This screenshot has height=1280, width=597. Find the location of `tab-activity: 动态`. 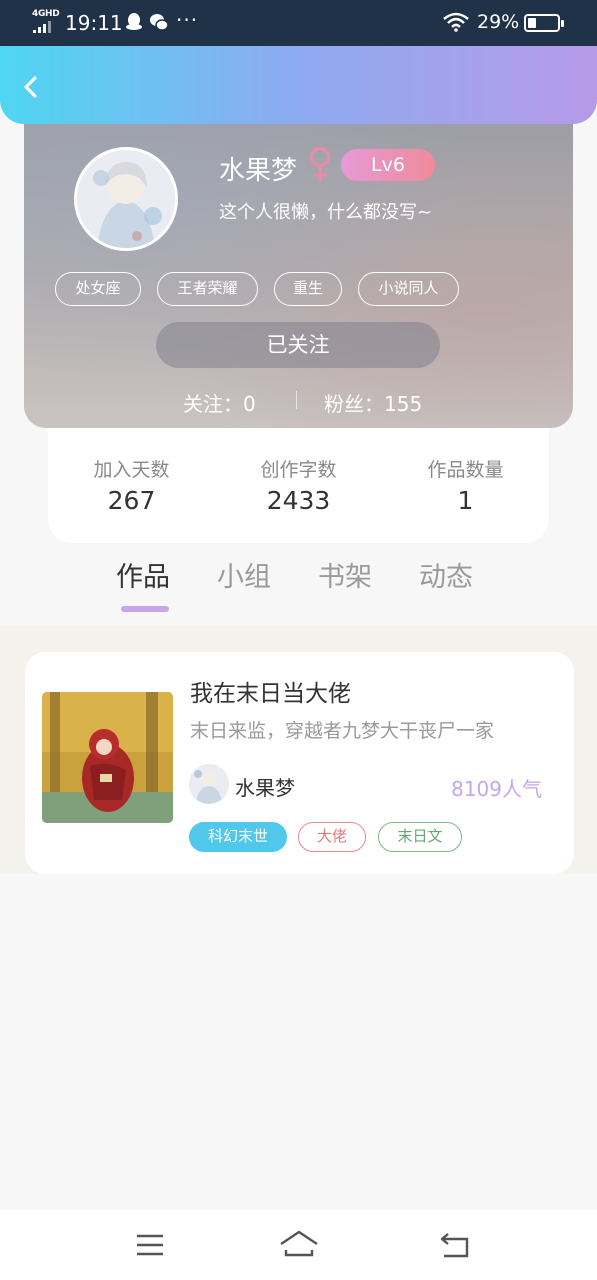

tab-activity: 动态 is located at coordinates (446, 574).